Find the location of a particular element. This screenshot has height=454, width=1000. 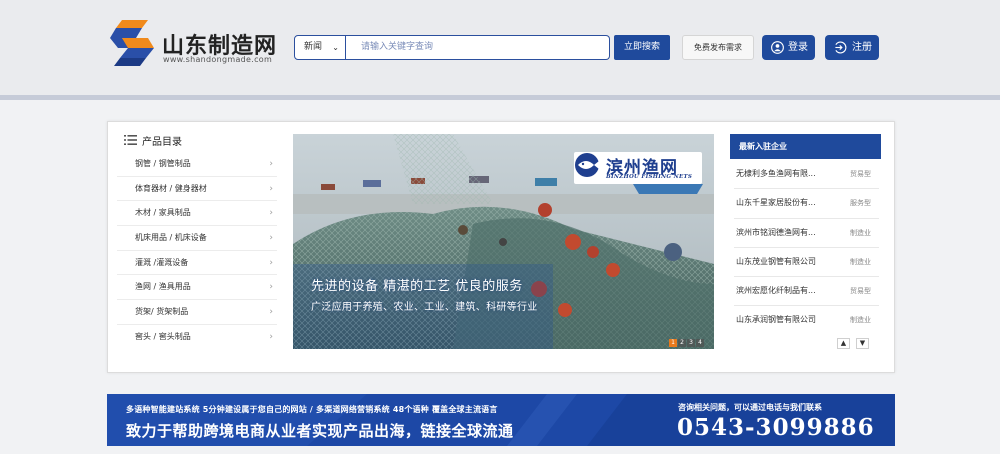

category-label: 灌溉 /灌溉设备 is located at coordinates (162, 262).